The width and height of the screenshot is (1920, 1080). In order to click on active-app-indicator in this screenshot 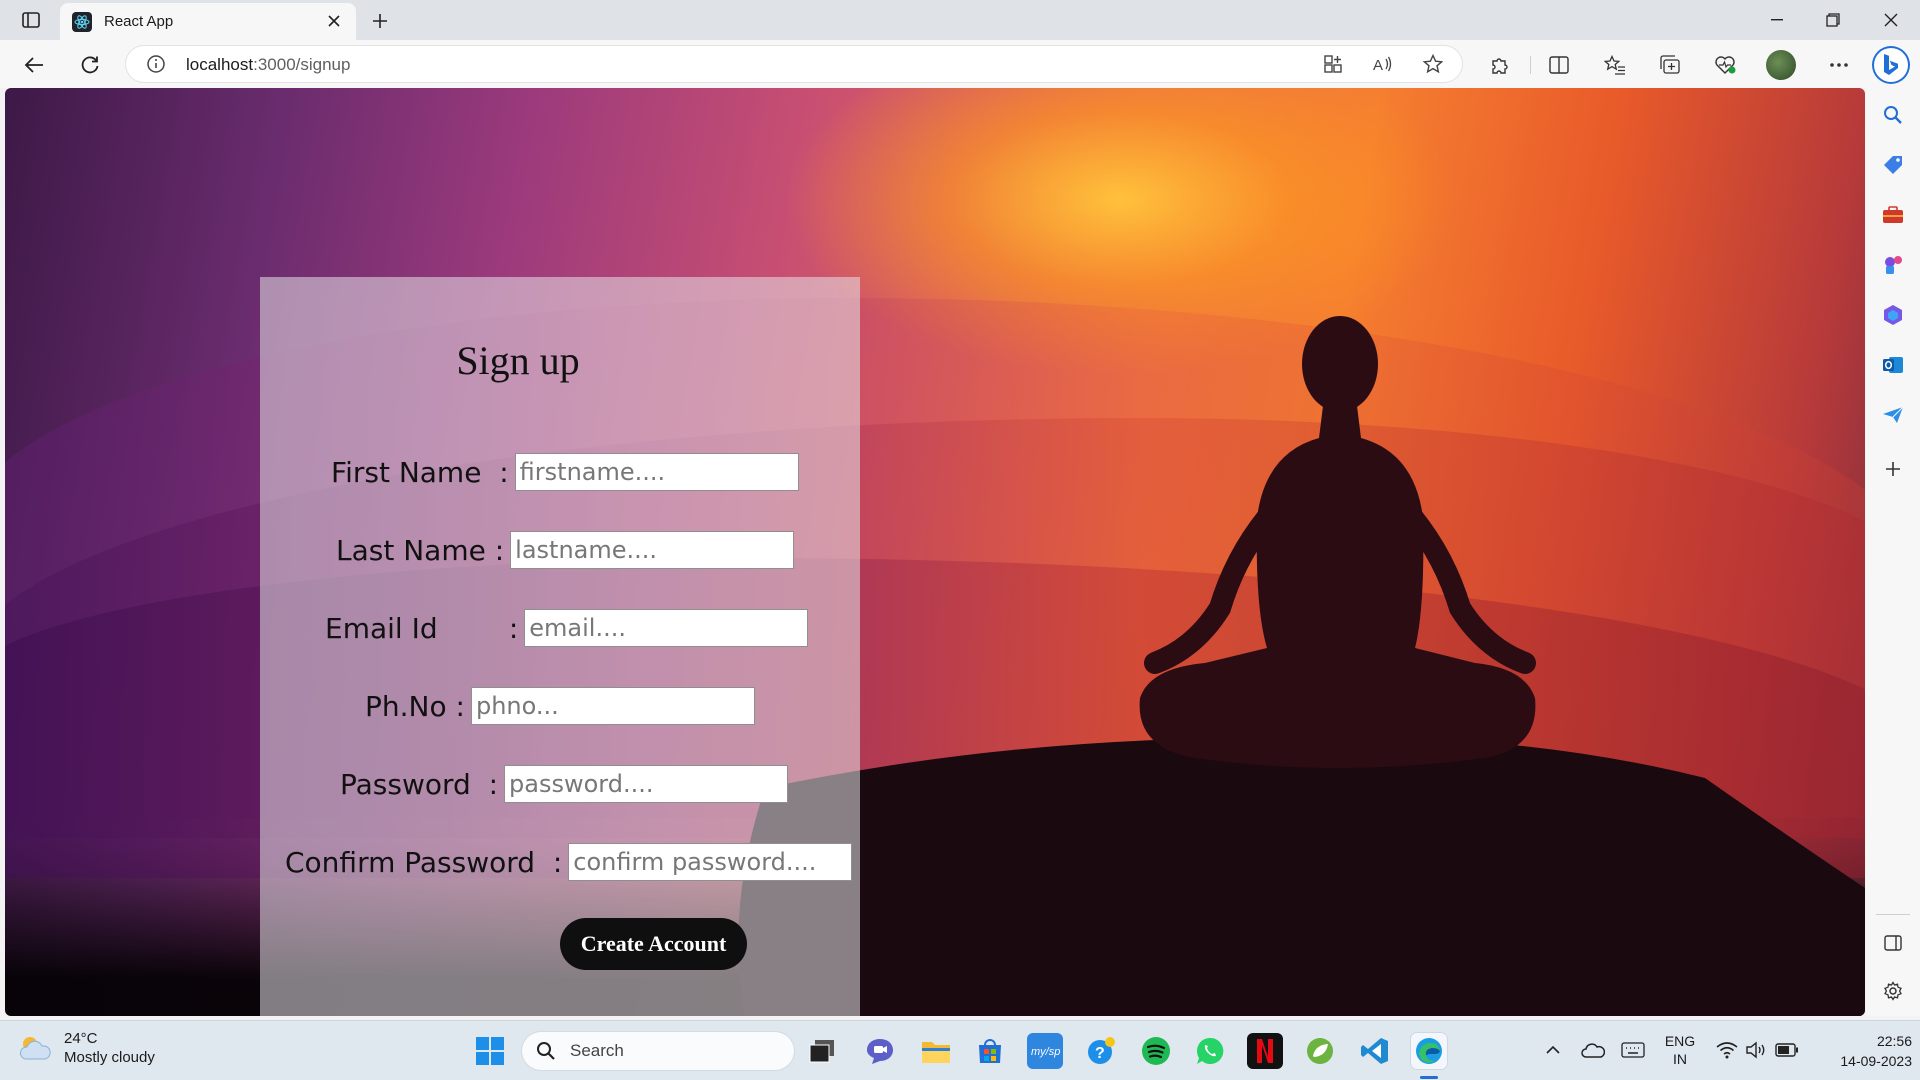, I will do `click(1429, 1077)`.